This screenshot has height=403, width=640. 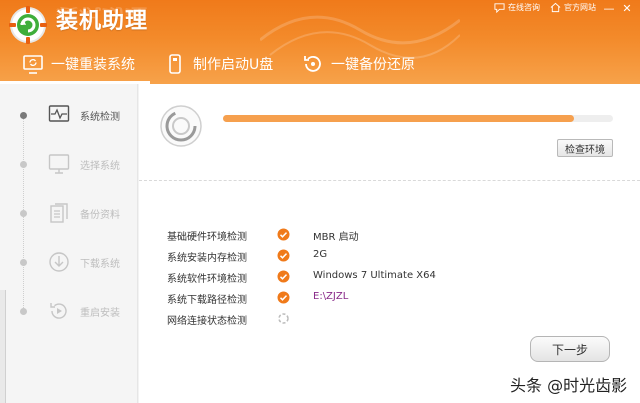 What do you see at coordinates (609, 8) in the screenshot?
I see `minimize-button: —` at bounding box center [609, 8].